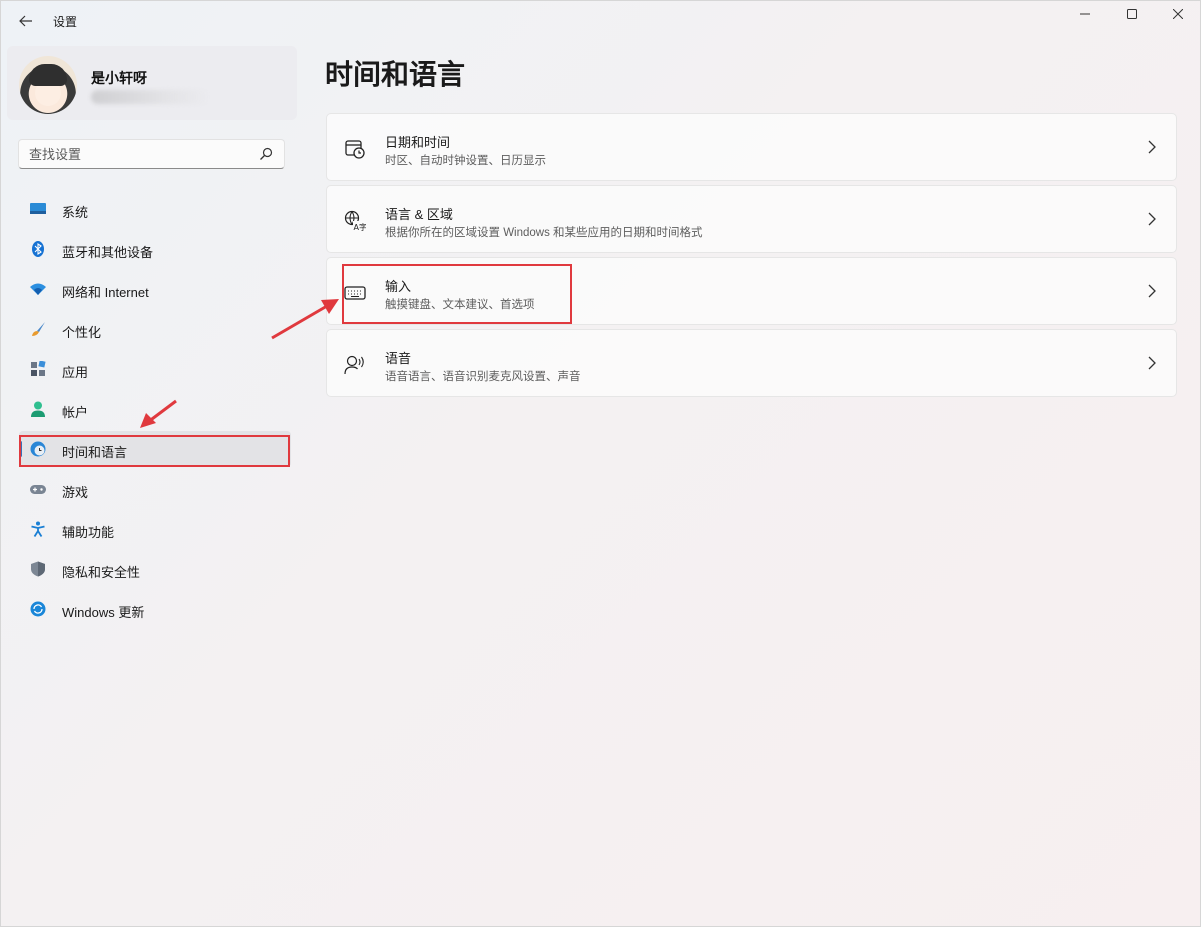 Image resolution: width=1201 pixels, height=927 pixels. I want to click on apps-icon, so click(38, 368).